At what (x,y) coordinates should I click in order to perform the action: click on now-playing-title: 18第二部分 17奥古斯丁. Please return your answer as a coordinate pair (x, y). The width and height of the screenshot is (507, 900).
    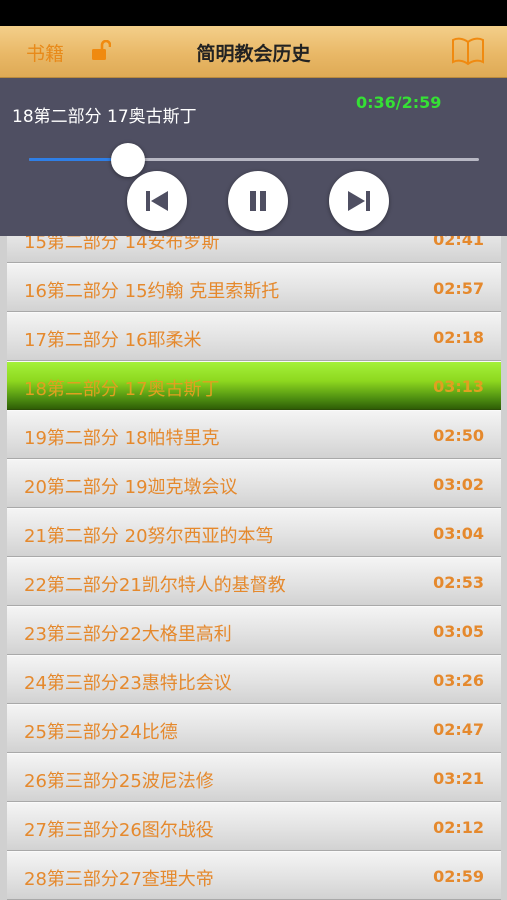
    Looking at the image, I should click on (104, 117).